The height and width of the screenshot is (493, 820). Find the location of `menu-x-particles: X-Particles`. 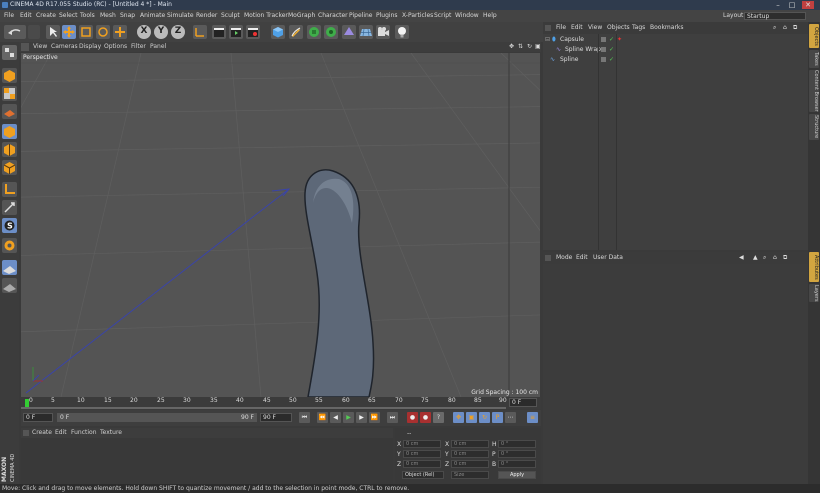

menu-x-particles: X-Particles is located at coordinates (417, 16).